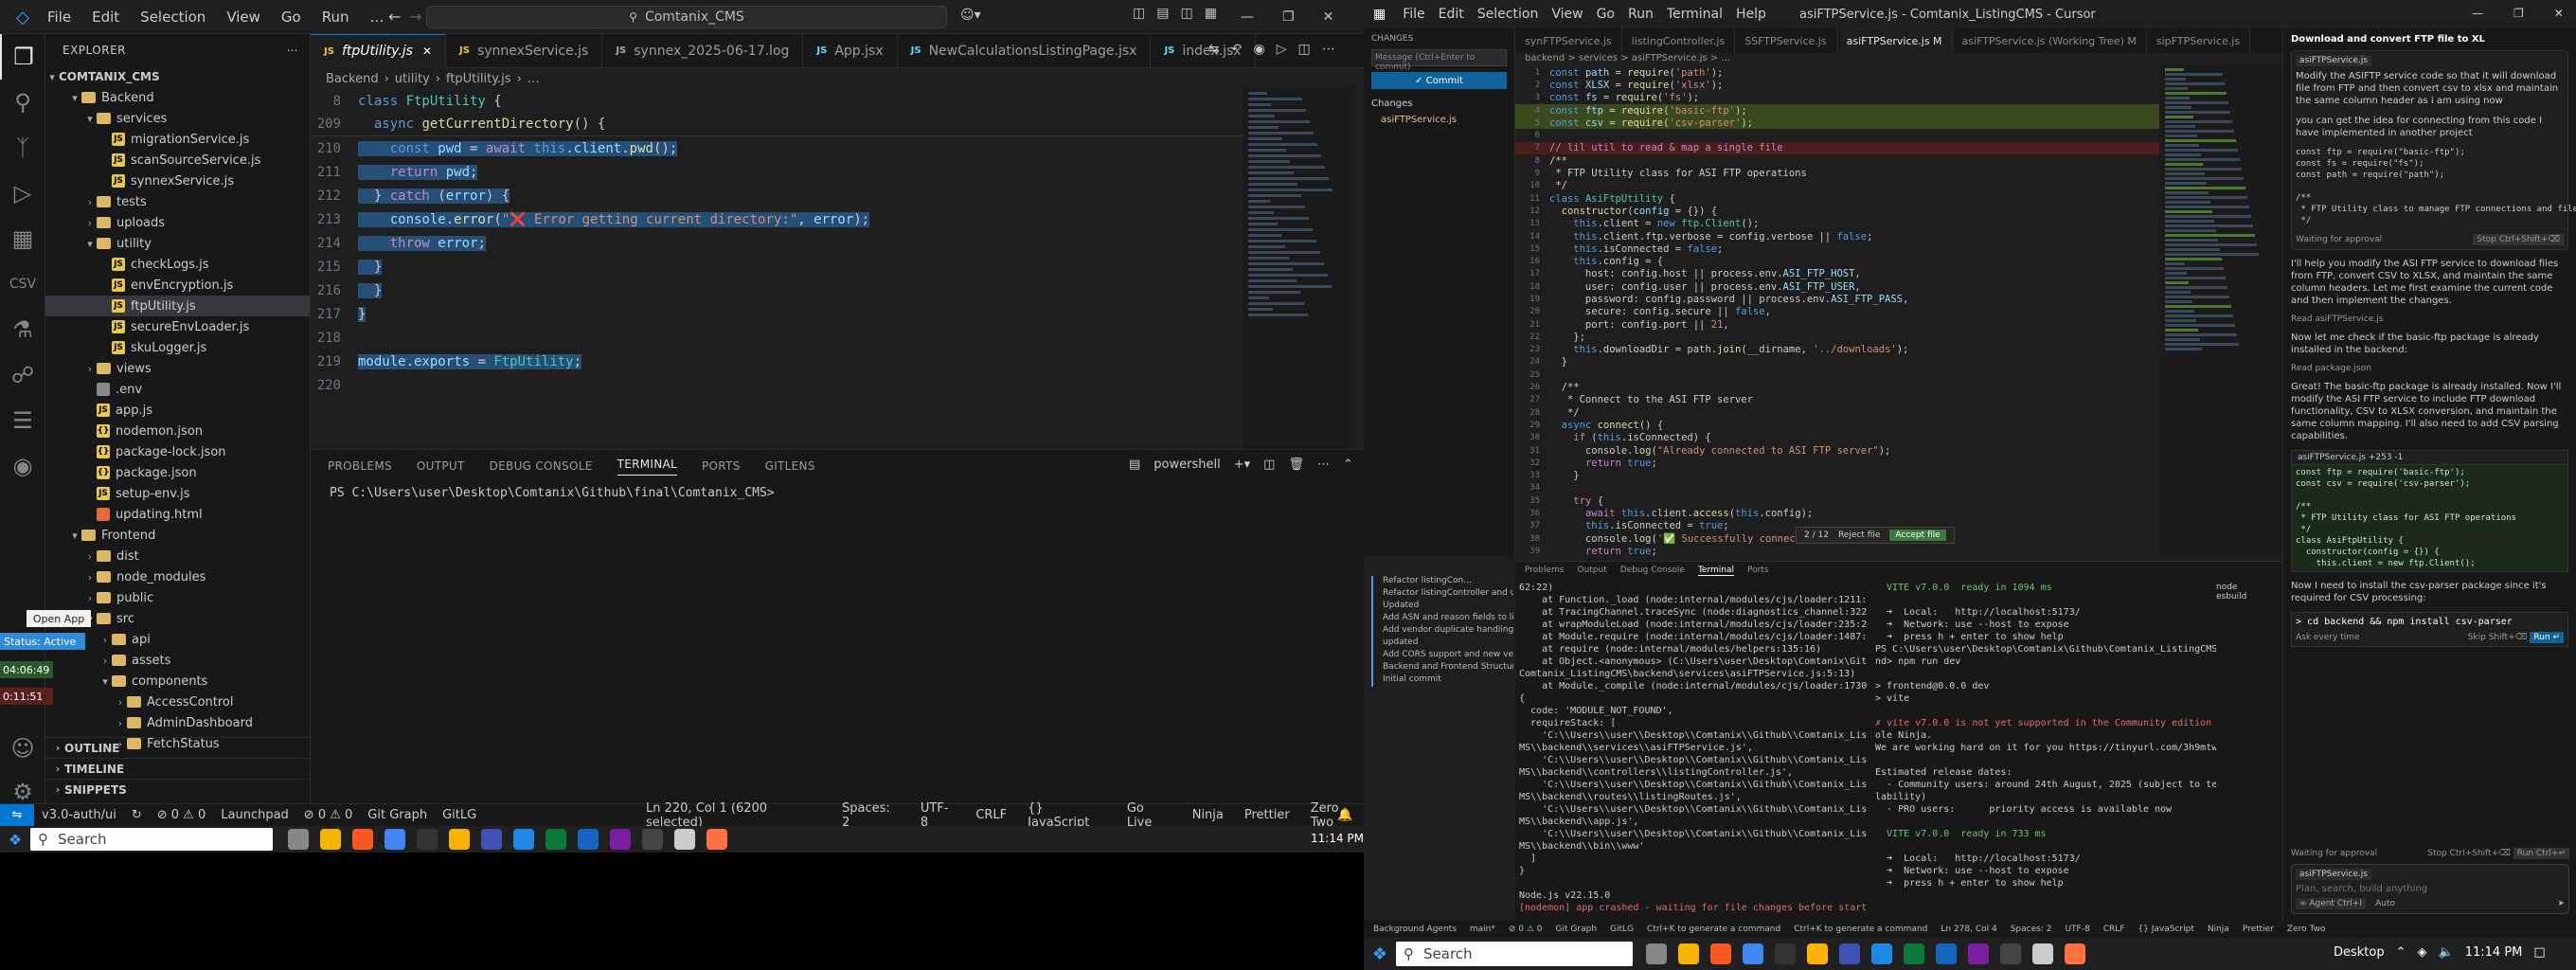 The height and width of the screenshot is (970, 2576). Describe the element at coordinates (1679, 41) in the screenshot. I see `editor-tab: listingController.js` at that location.